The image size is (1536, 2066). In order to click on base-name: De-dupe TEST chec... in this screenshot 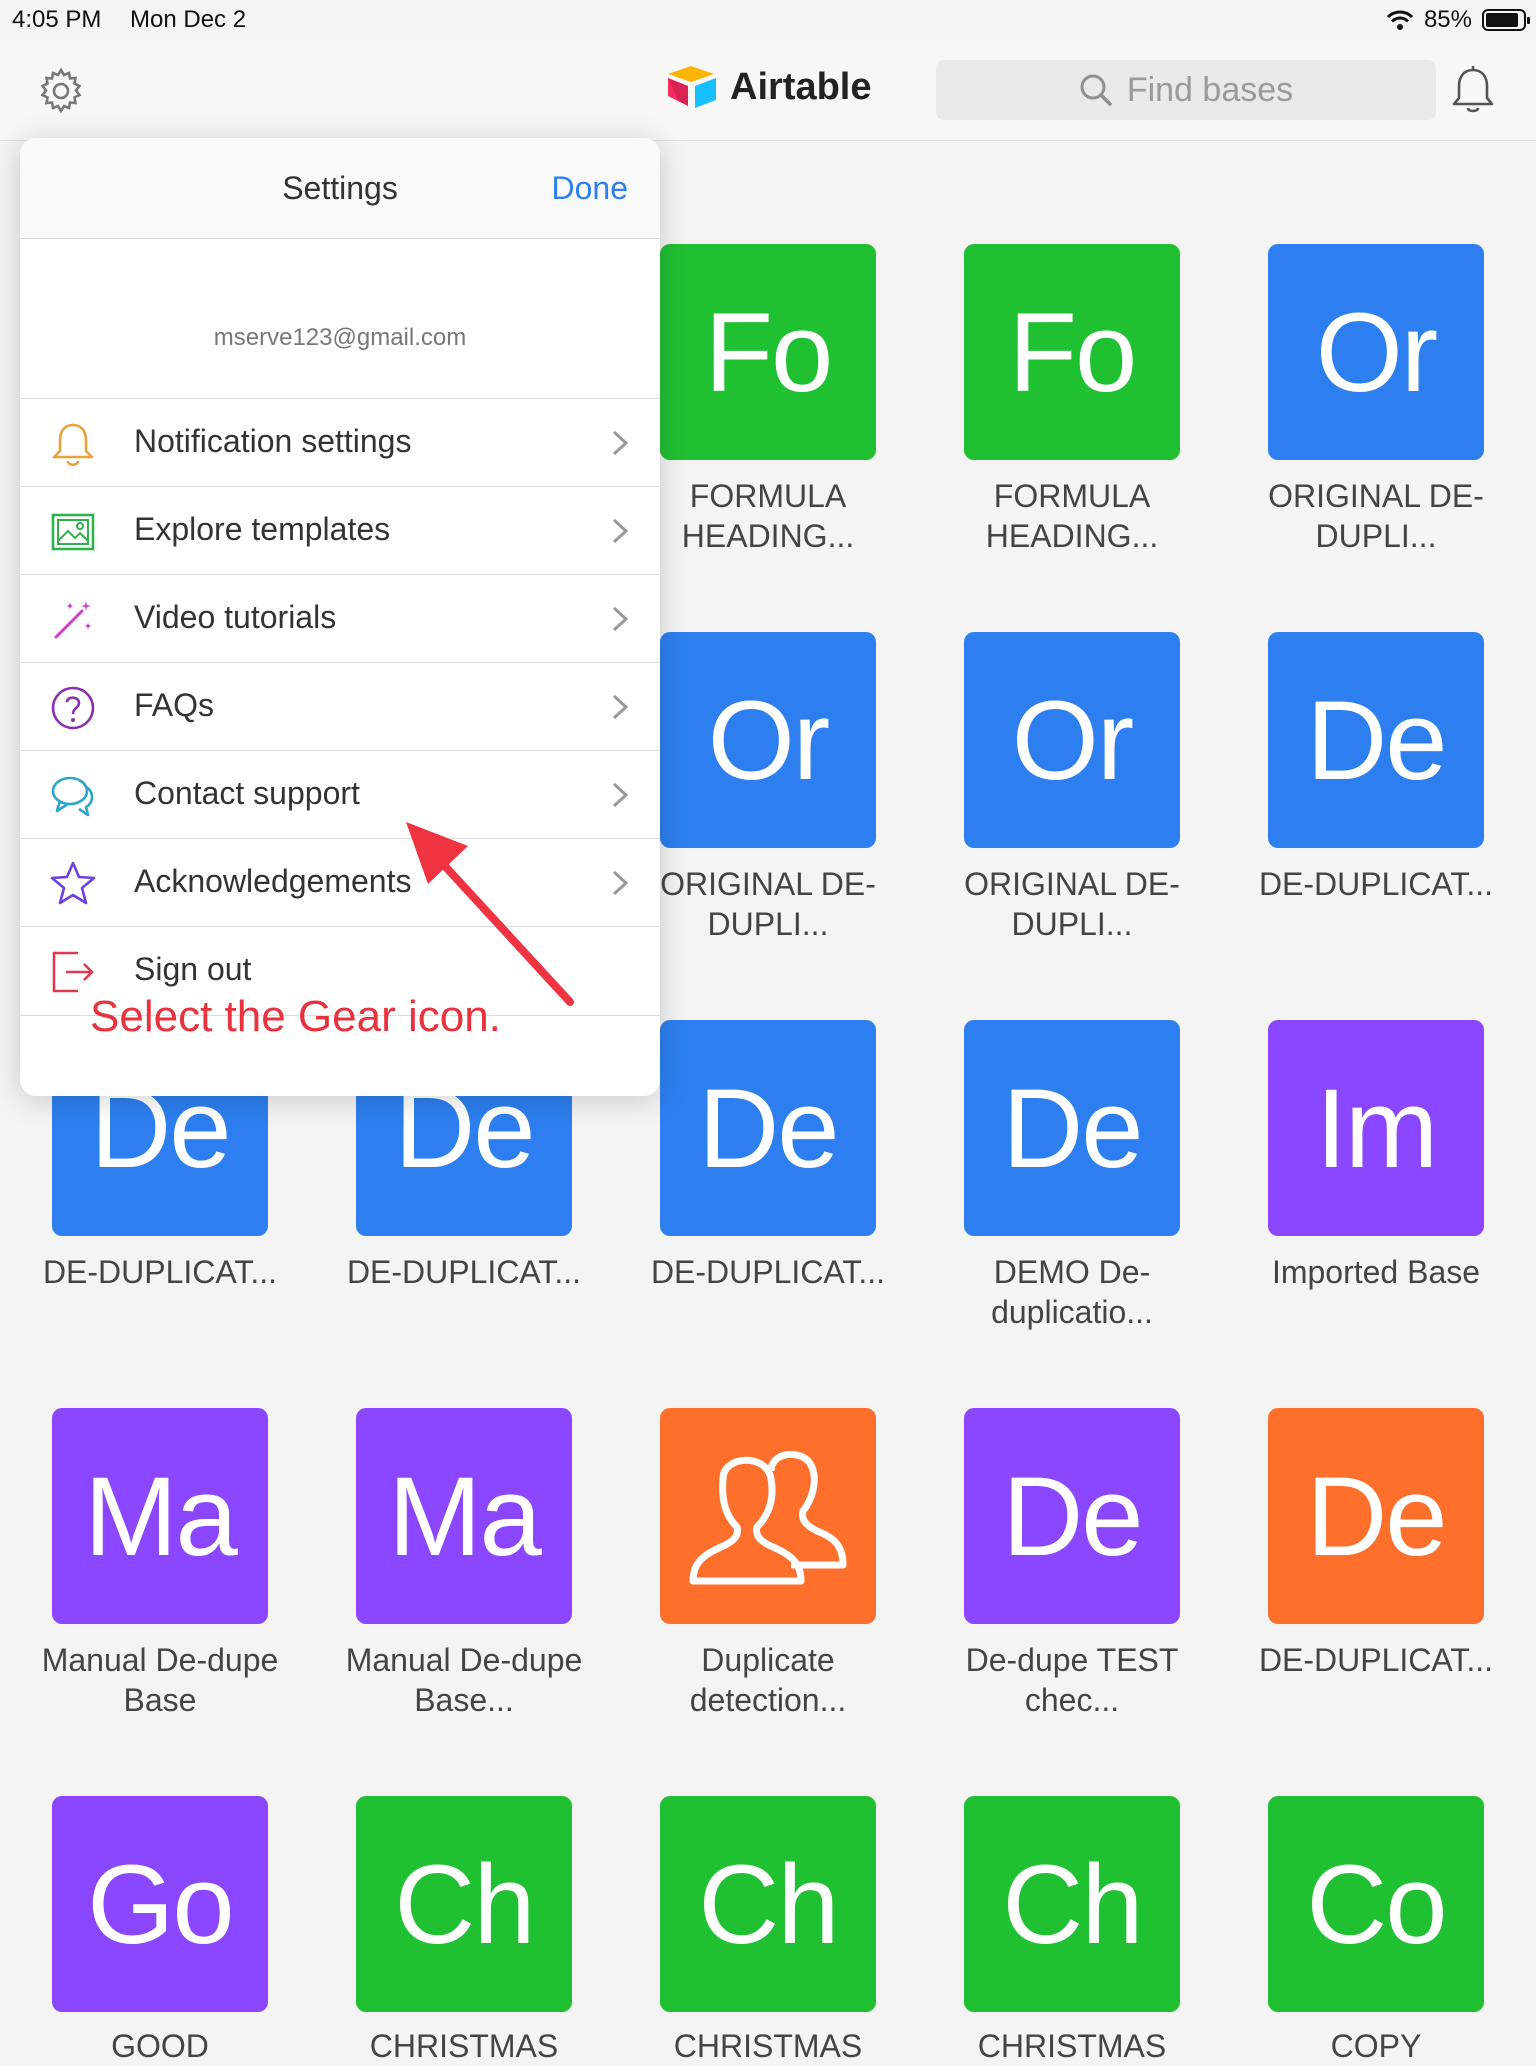, I will do `click(1072, 1680)`.